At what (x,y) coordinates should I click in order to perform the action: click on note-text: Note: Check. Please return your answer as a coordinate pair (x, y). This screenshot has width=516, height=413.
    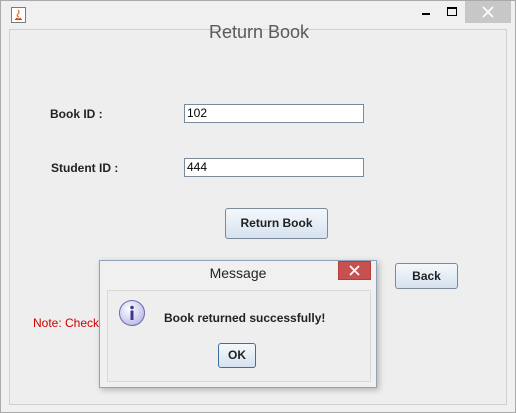
    Looking at the image, I should click on (66, 323).